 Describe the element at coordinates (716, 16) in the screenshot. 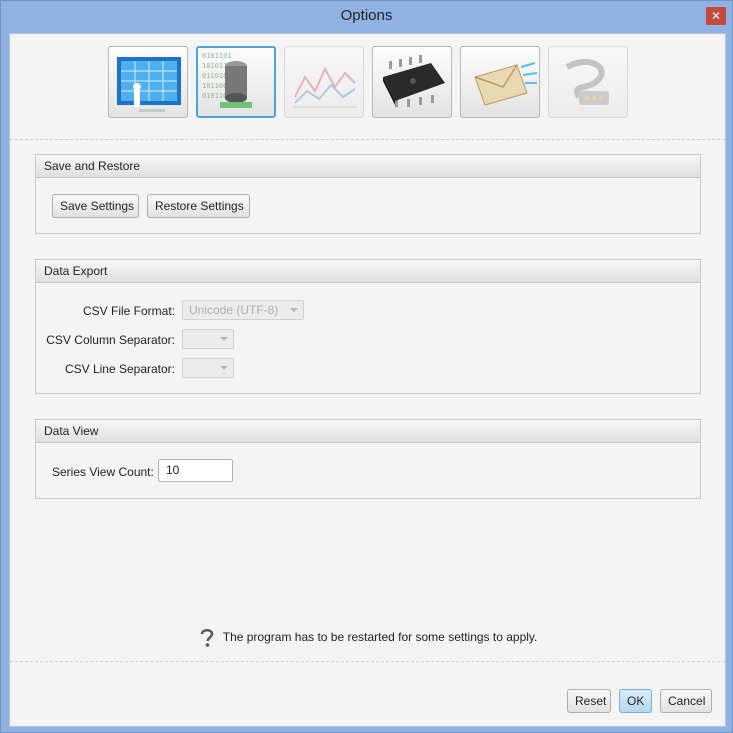

I see `close-icon: ✕` at that location.